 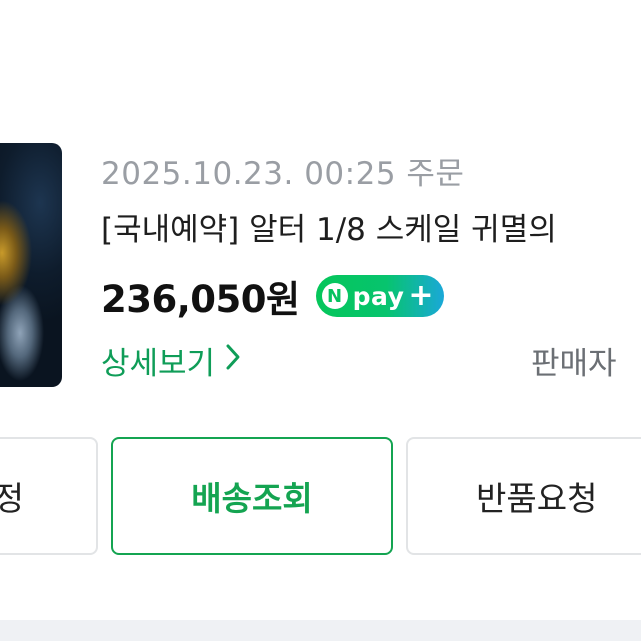 I want to click on order-date: 2025.10.23. 00:25 주문, so click(x=283, y=174).